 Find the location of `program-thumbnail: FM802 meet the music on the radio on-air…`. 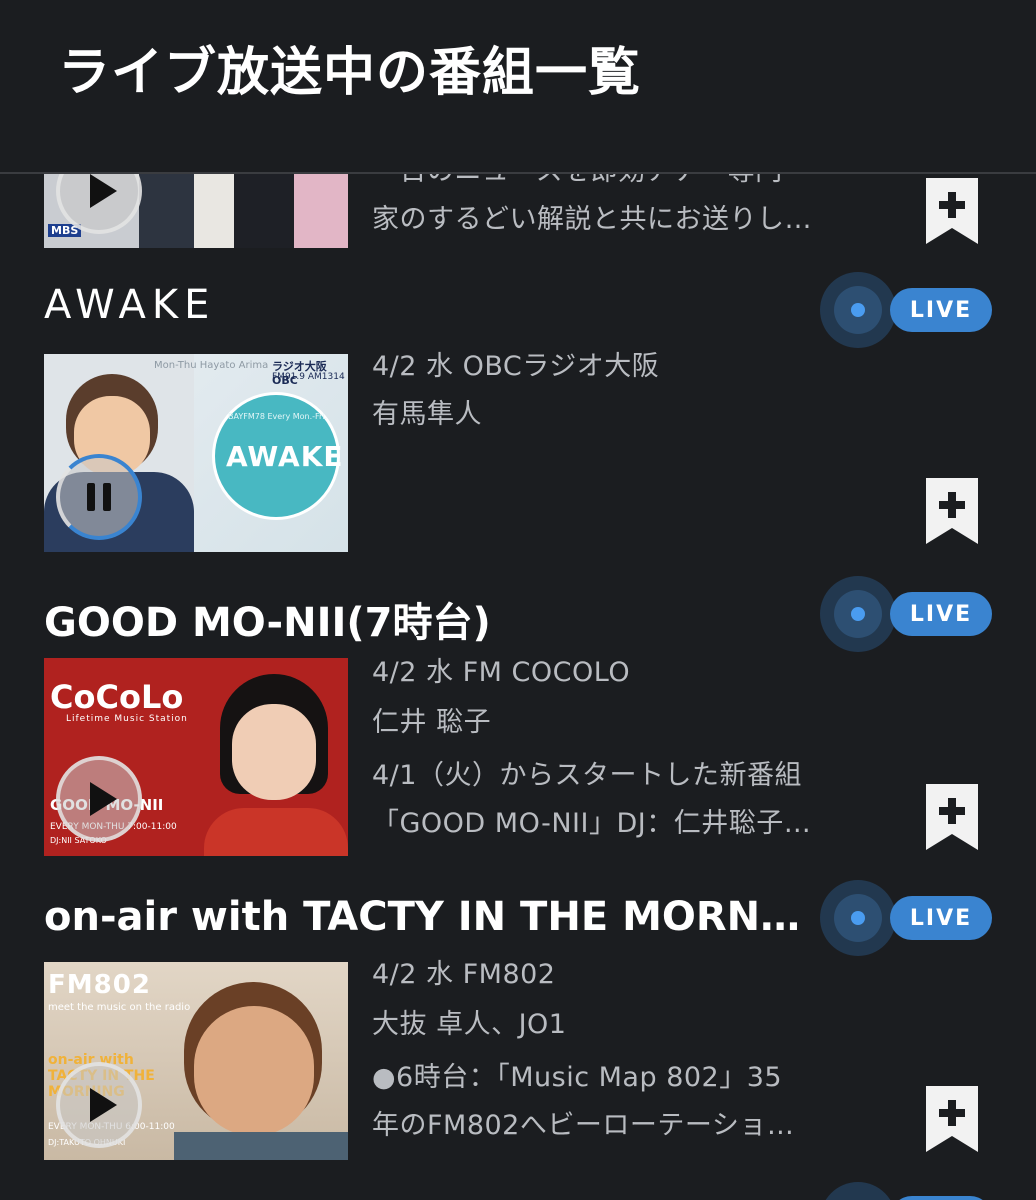

program-thumbnail: FM802 meet the music on the radio on-air… is located at coordinates (196, 1061).